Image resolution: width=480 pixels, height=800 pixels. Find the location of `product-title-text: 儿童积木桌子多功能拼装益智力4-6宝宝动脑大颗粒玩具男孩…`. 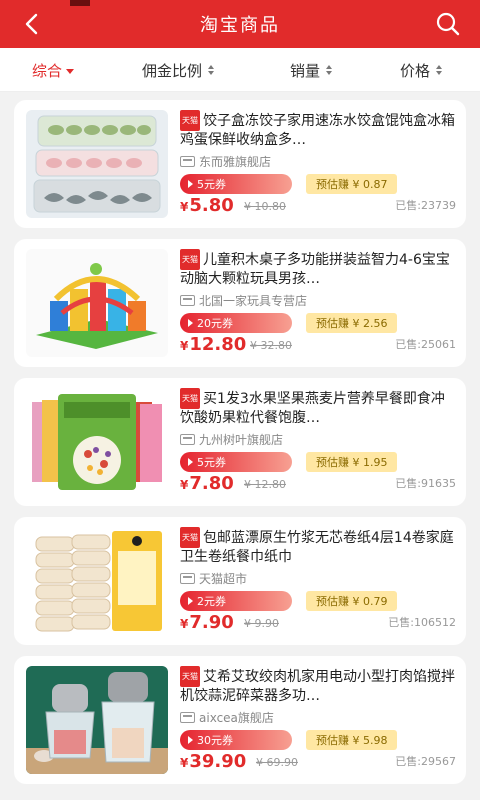

product-title-text: 儿童积木桌子多功能拼装益智力4-6宝宝动脑大颗粒玩具男孩… is located at coordinates (315, 269).